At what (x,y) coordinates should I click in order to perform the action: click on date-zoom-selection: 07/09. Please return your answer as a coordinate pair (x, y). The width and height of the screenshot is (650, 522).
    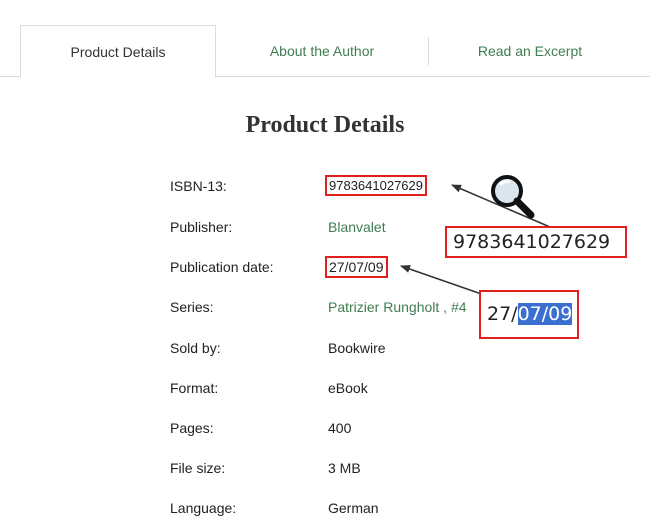
    Looking at the image, I should click on (545, 314).